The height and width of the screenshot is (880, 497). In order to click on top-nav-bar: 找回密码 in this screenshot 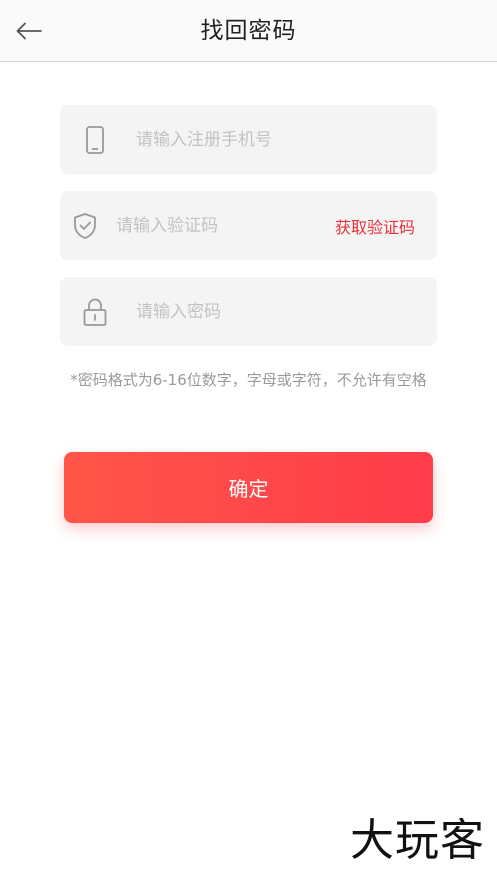, I will do `click(248, 31)`.